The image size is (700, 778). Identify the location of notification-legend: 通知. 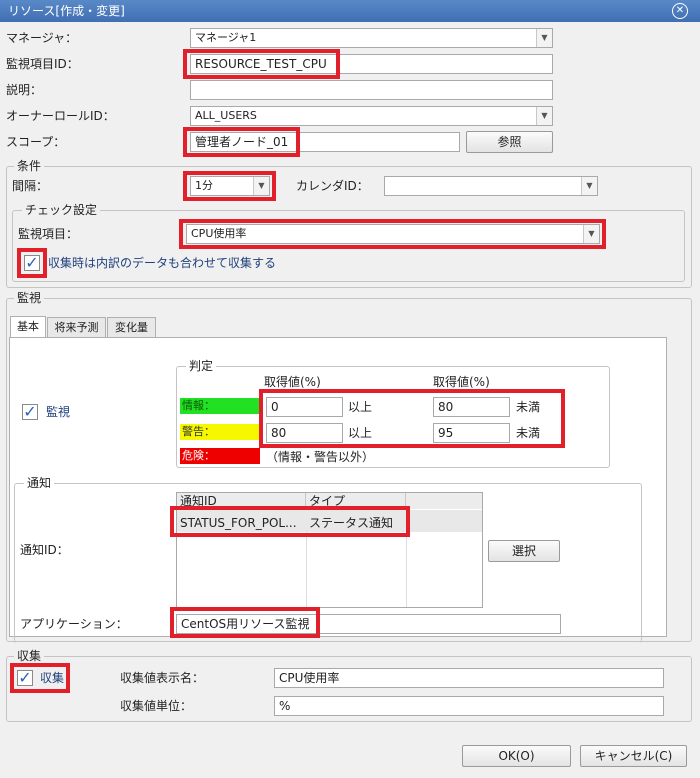
(39, 483).